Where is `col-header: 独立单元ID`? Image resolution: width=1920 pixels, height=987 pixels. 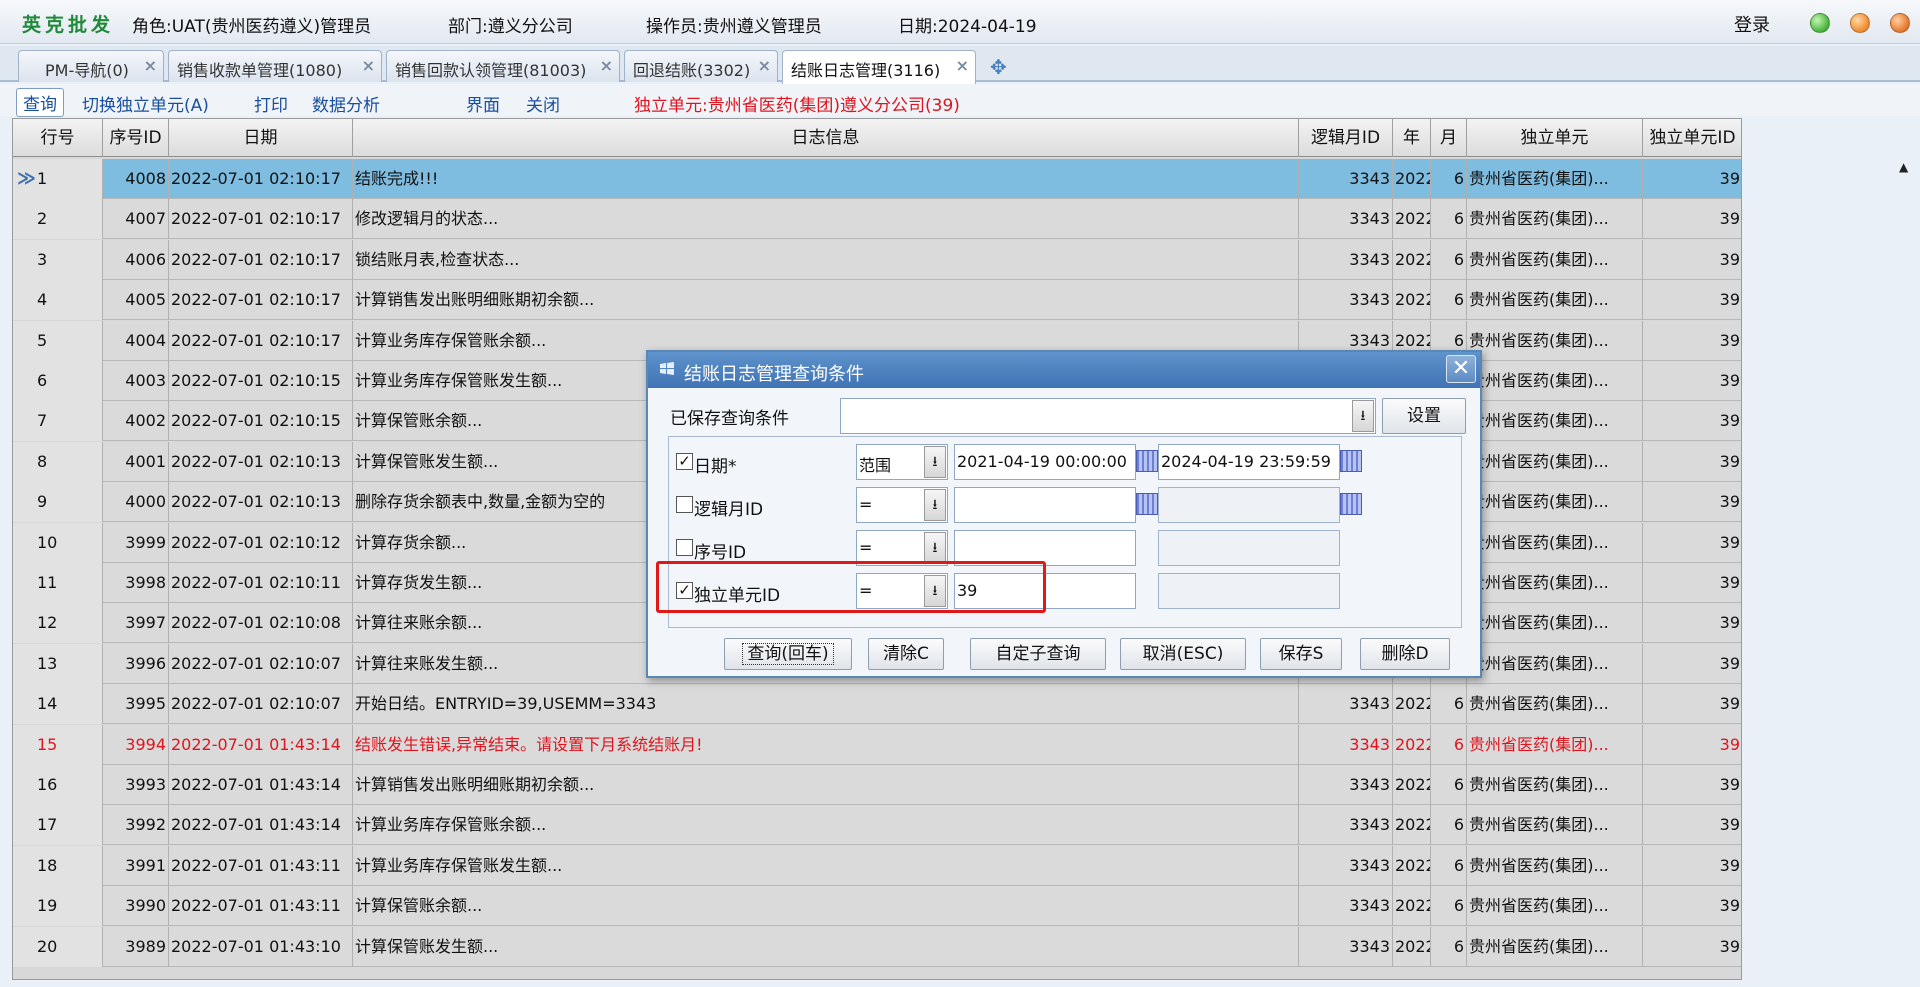 col-header: 独立单元ID is located at coordinates (1692, 138).